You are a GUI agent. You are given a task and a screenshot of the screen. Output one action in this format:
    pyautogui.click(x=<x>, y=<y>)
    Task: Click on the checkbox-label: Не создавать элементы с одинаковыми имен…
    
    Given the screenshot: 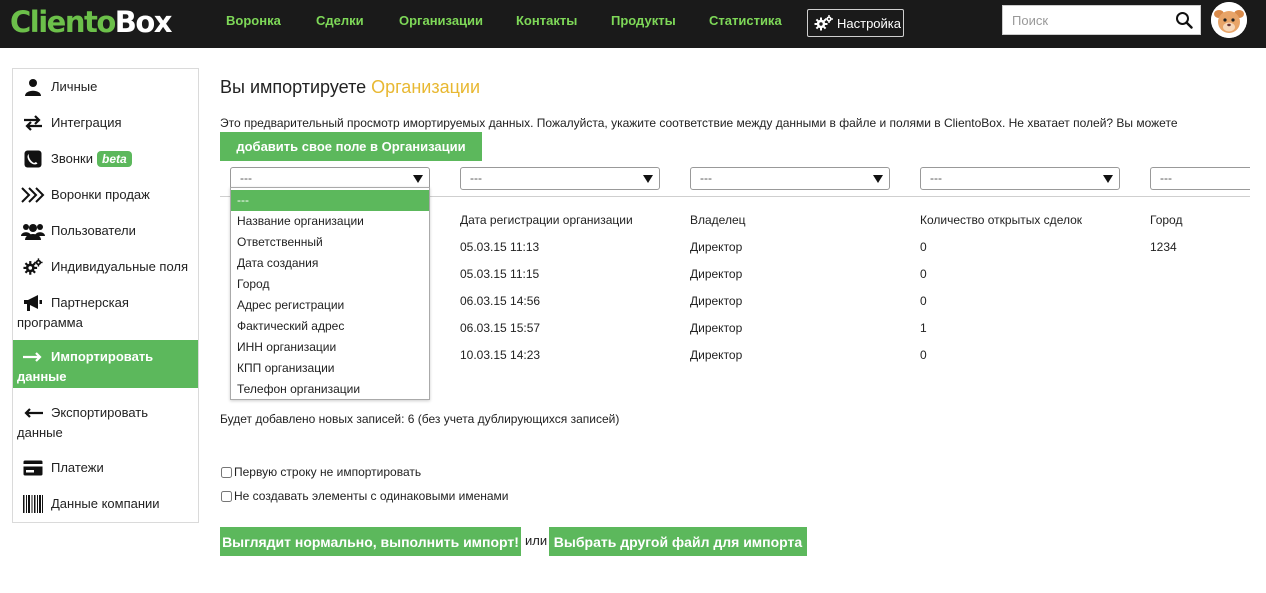 What is the action you would take?
    pyautogui.click(x=371, y=496)
    